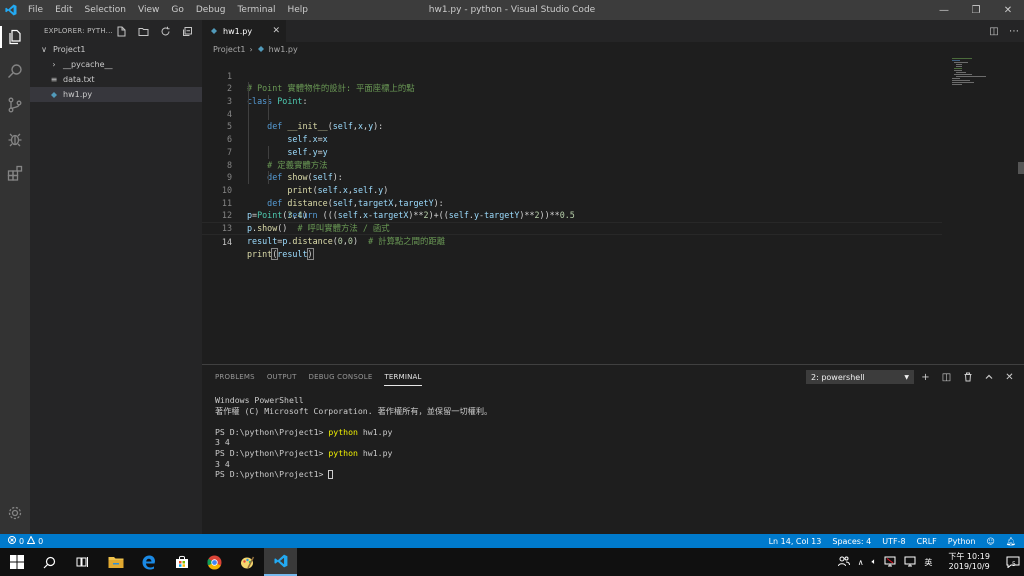 The width and height of the screenshot is (1024, 576). I want to click on line-ending: CRLF, so click(927, 541).